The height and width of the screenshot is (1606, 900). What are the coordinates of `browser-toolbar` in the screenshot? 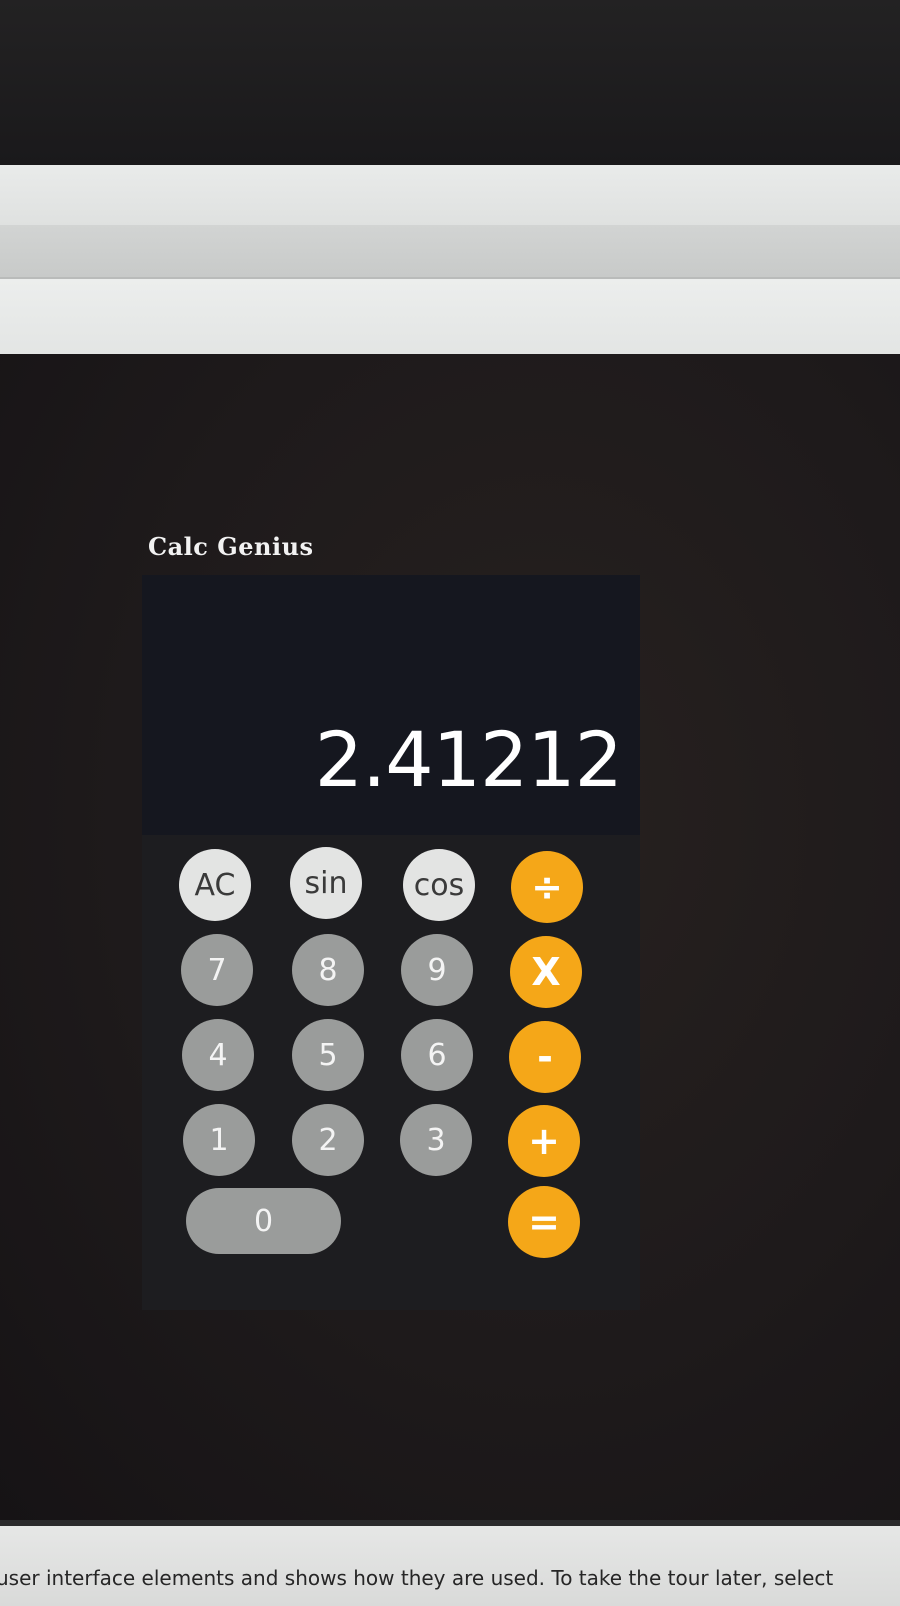 It's located at (450, 195).